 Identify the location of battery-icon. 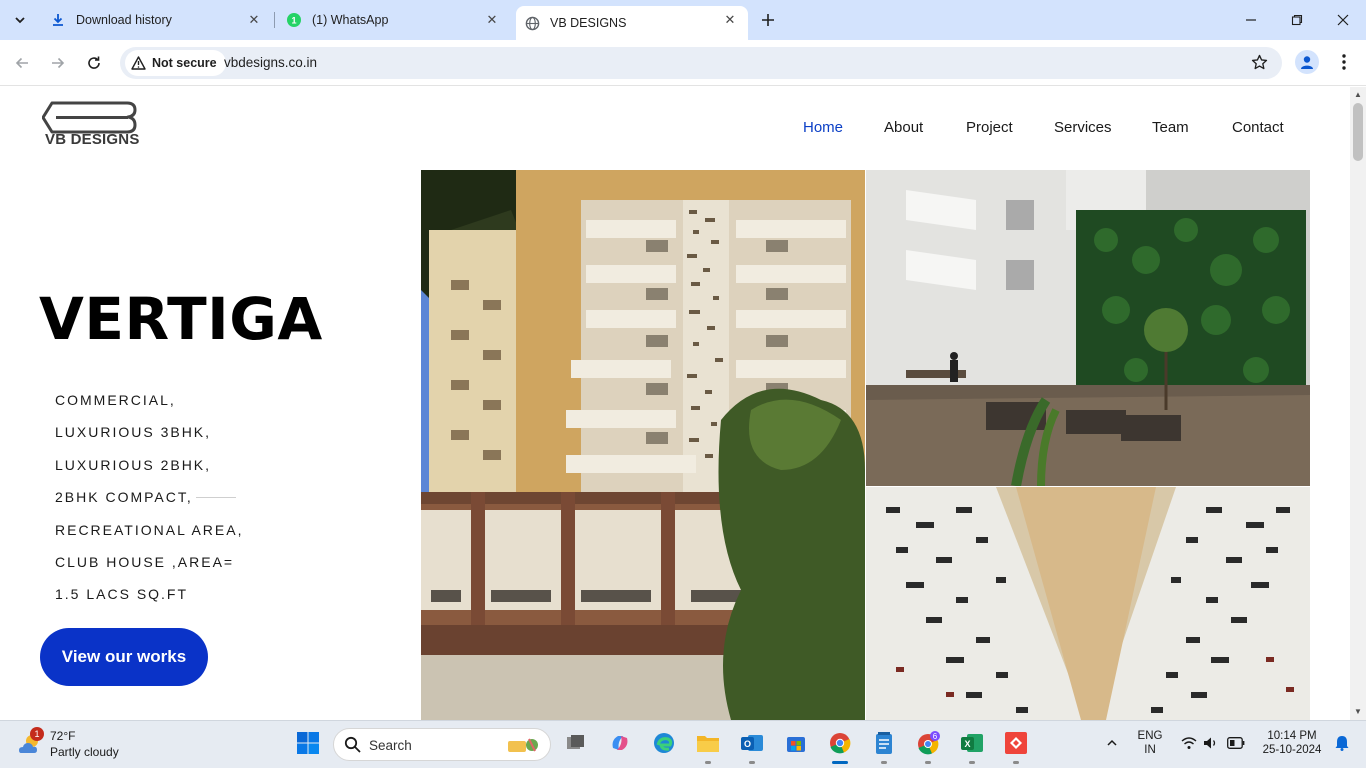
(1236, 743).